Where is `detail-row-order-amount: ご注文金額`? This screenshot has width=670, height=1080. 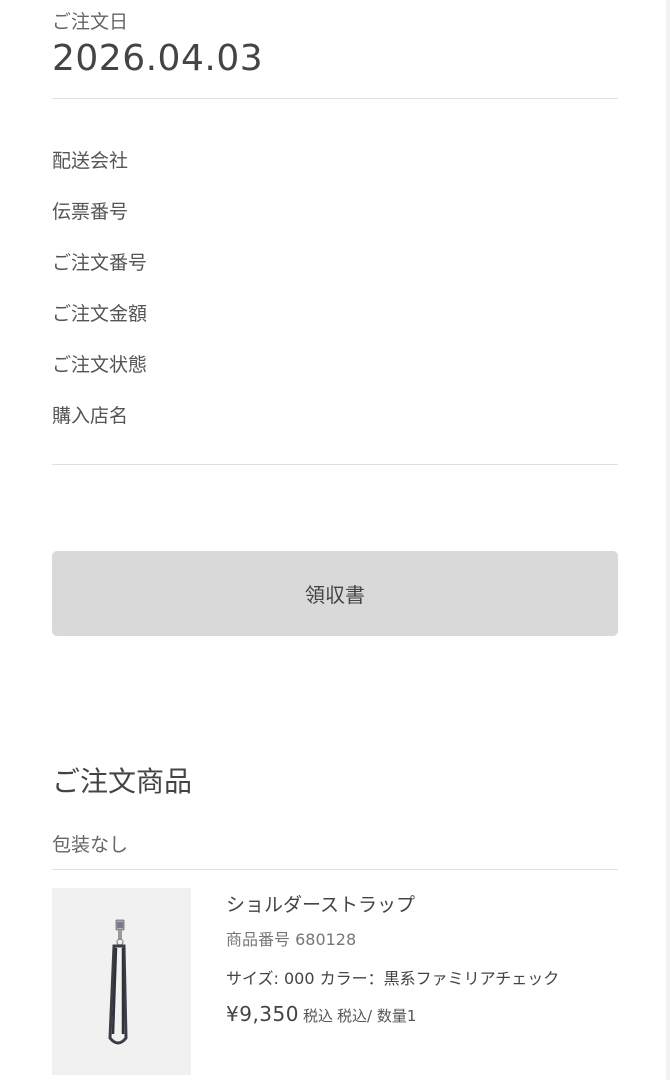
detail-row-order-amount: ご注文金額 is located at coordinates (100, 314).